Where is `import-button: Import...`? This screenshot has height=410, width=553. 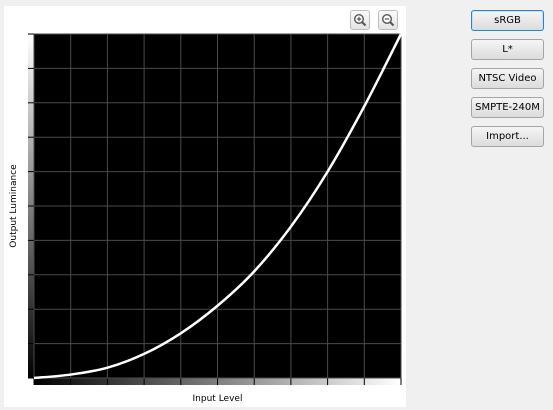
import-button: Import... is located at coordinates (507, 136).